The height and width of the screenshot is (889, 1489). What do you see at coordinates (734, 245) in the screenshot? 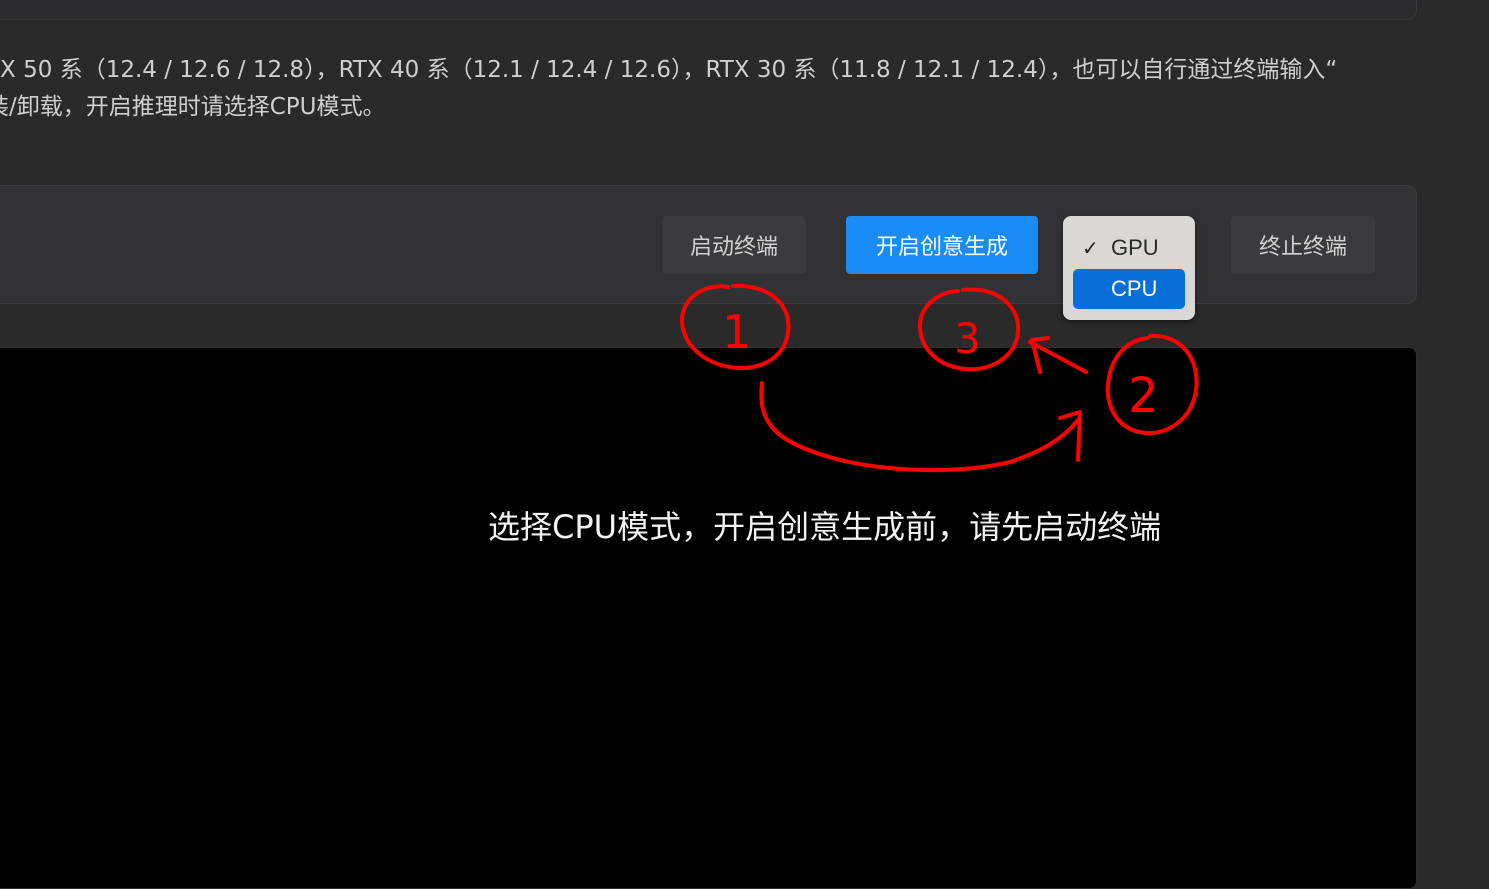
I see `start-terminal-button: 启动终端` at bounding box center [734, 245].